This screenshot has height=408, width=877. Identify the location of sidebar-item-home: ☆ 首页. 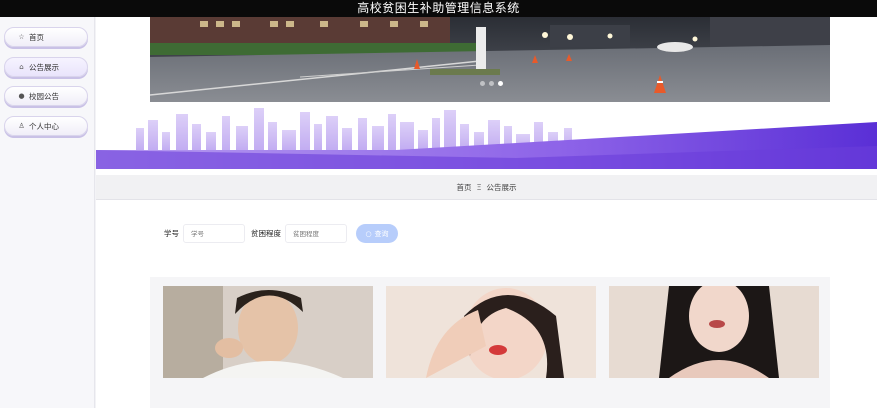
(46, 37).